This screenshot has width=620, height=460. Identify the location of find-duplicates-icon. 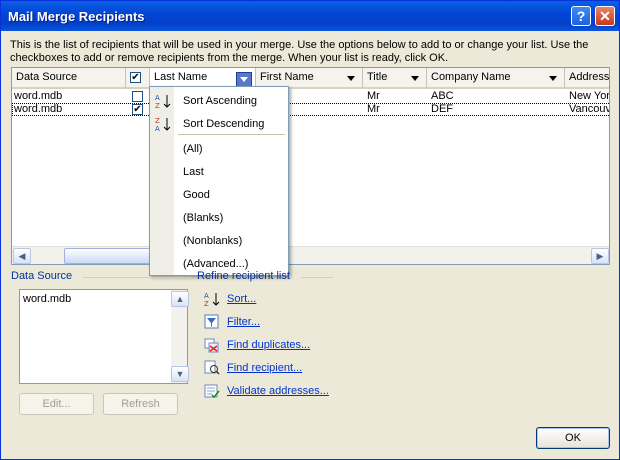
(211, 345).